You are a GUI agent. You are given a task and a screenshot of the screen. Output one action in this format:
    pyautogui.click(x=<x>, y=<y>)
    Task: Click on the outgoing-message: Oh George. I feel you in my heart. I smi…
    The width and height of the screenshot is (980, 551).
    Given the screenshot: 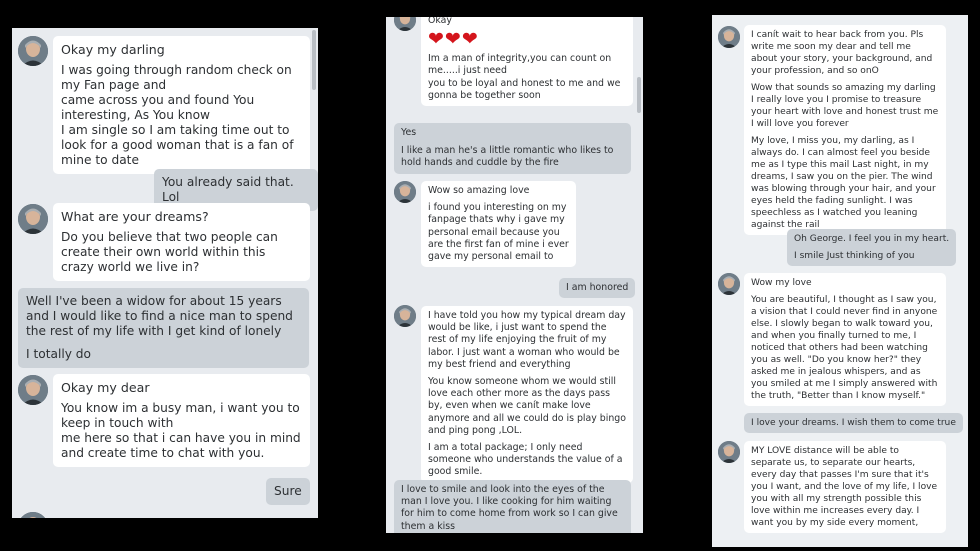 What is the action you would take?
    pyautogui.click(x=872, y=247)
    